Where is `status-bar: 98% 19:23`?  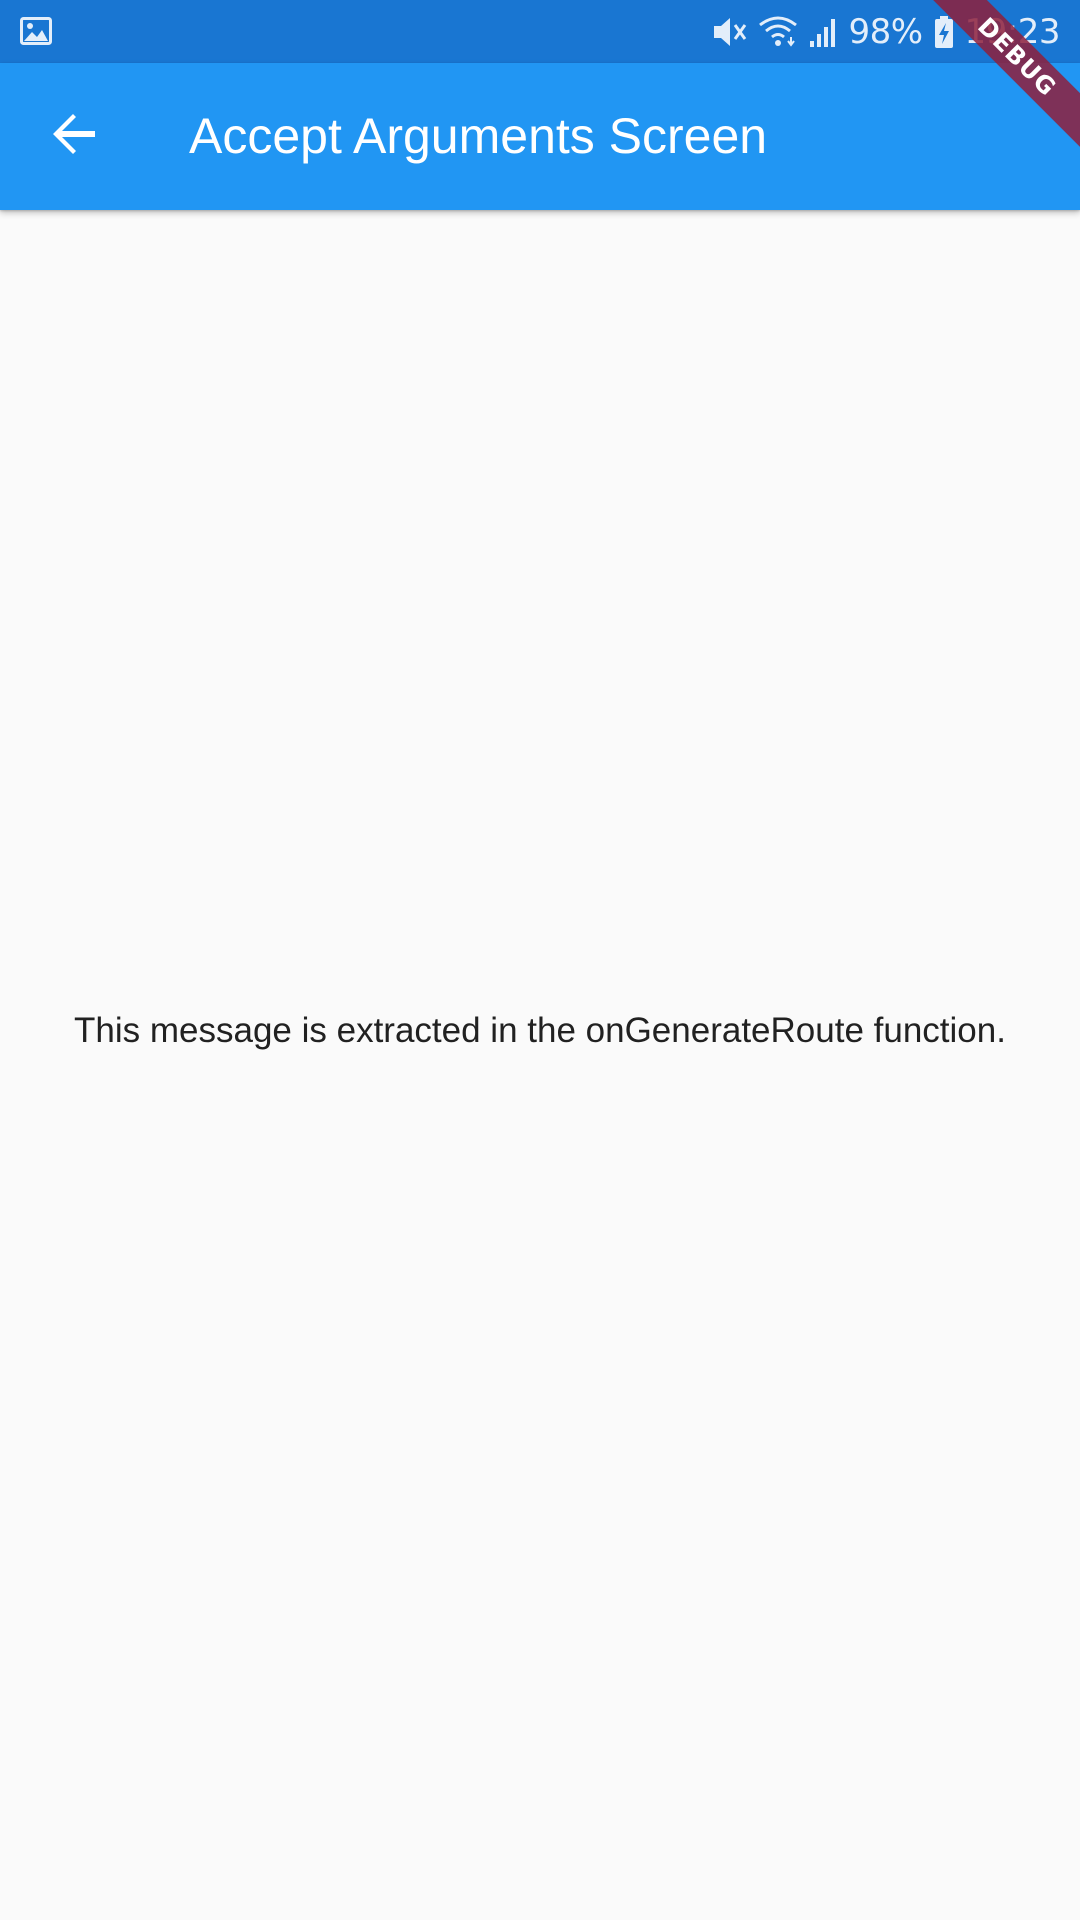
status-bar: 98% 19:23 is located at coordinates (540, 31).